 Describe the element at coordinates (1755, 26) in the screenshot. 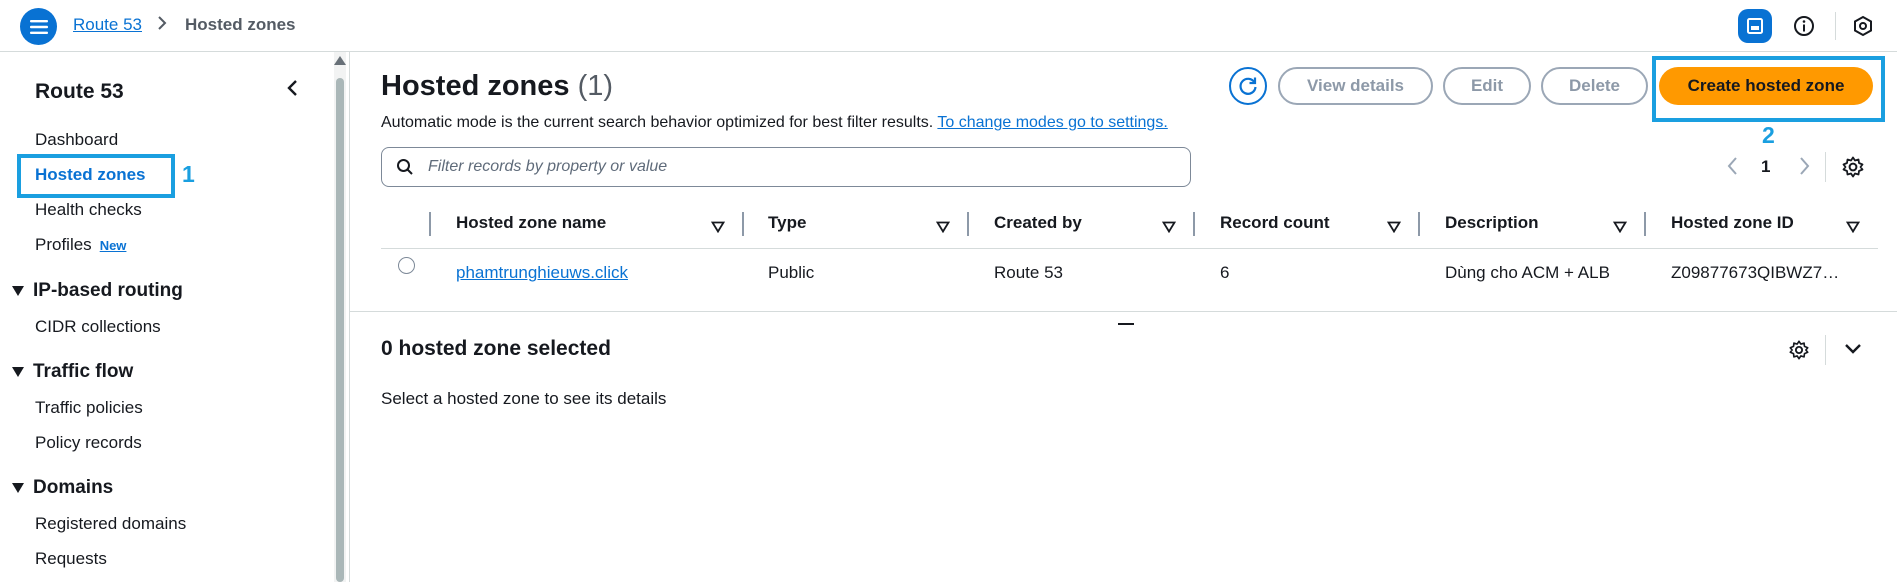

I see `panel-icon` at that location.